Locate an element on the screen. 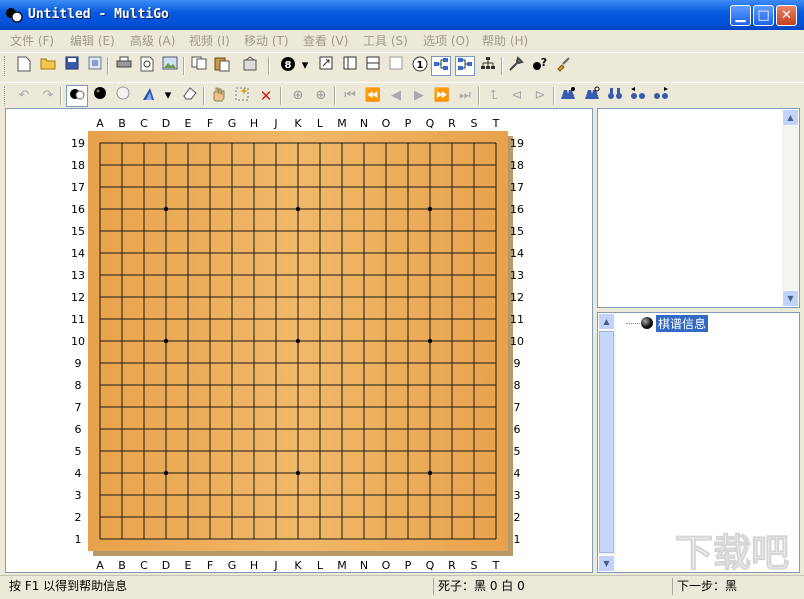 This screenshot has height=599, width=804. menu-edit: 编辑 (E) is located at coordinates (92, 40).